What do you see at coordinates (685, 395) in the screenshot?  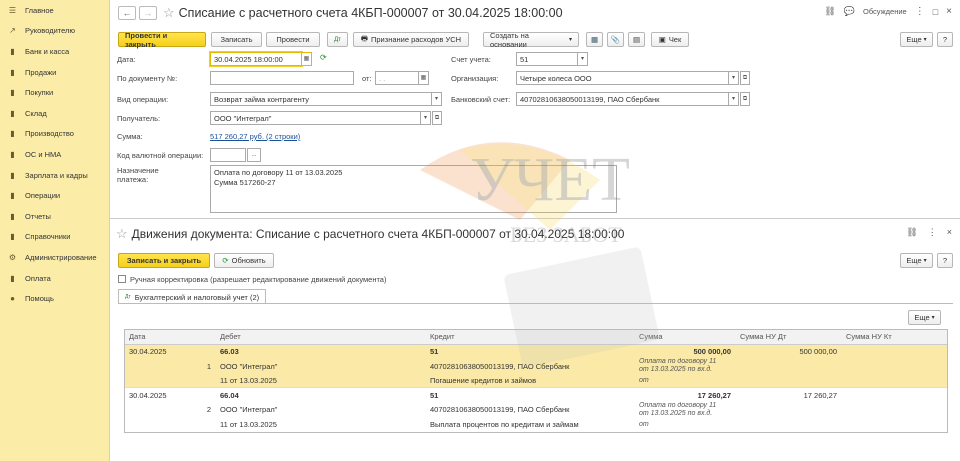 I see `cell-sum: 17 260,27` at bounding box center [685, 395].